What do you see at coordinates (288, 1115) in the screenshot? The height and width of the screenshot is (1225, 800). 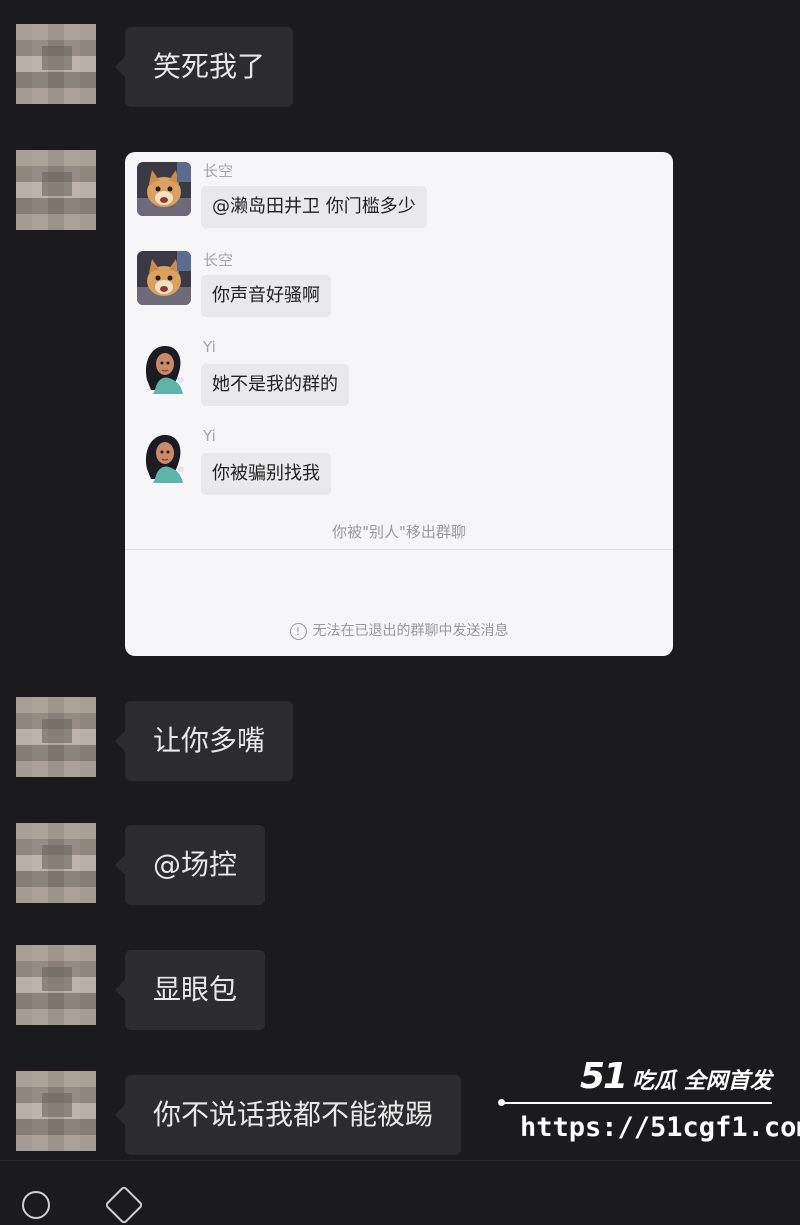 I see `message-bubble: 你不说话我都不能被踢` at bounding box center [288, 1115].